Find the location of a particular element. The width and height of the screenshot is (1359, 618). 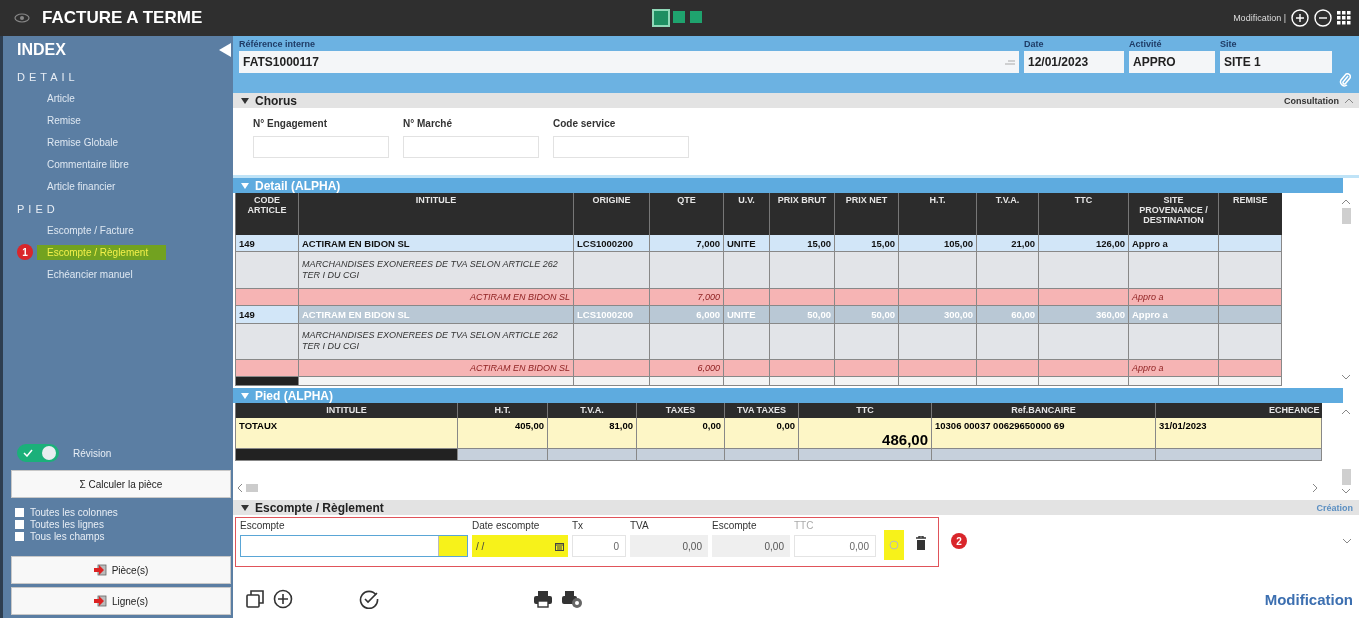

table-row: 149 ACTIRAM EN BIDON SL LCS1000200 7,000 UNITE 15,00 15,00 105,00 21,00 126,00 Appro a is located at coordinates (758, 243).